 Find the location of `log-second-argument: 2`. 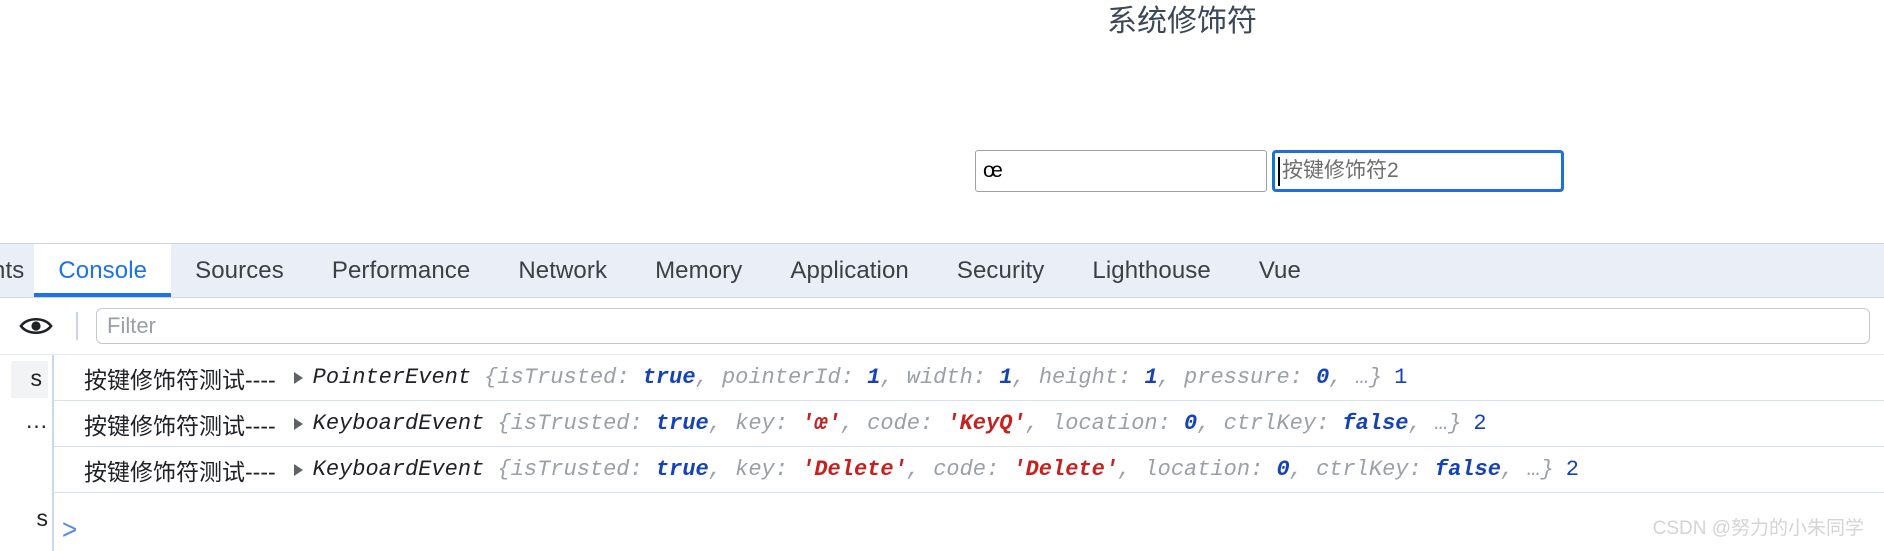

log-second-argument: 2 is located at coordinates (1572, 469).